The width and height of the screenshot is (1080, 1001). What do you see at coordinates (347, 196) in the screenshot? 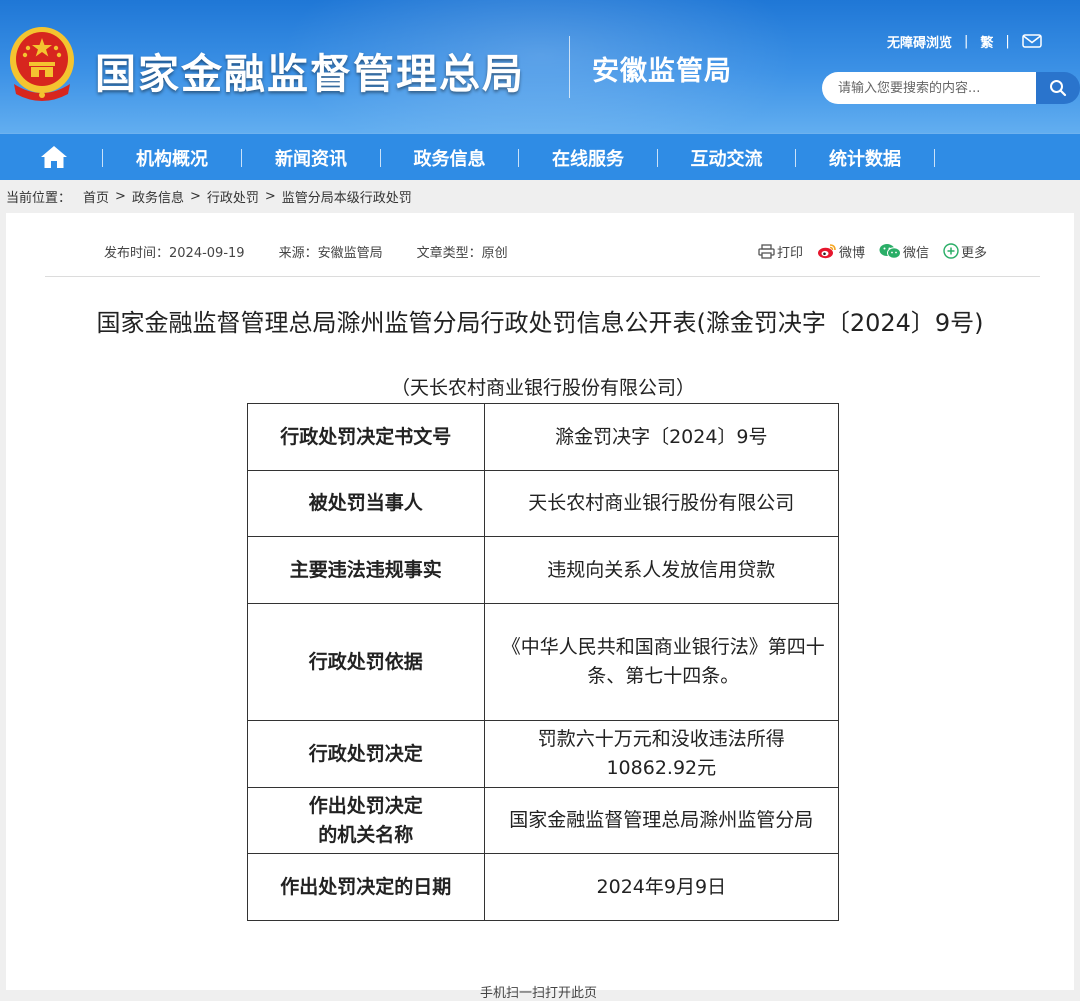
I see `breadcrumb-branch-penalties: 监管分局本级行政处罚` at bounding box center [347, 196].